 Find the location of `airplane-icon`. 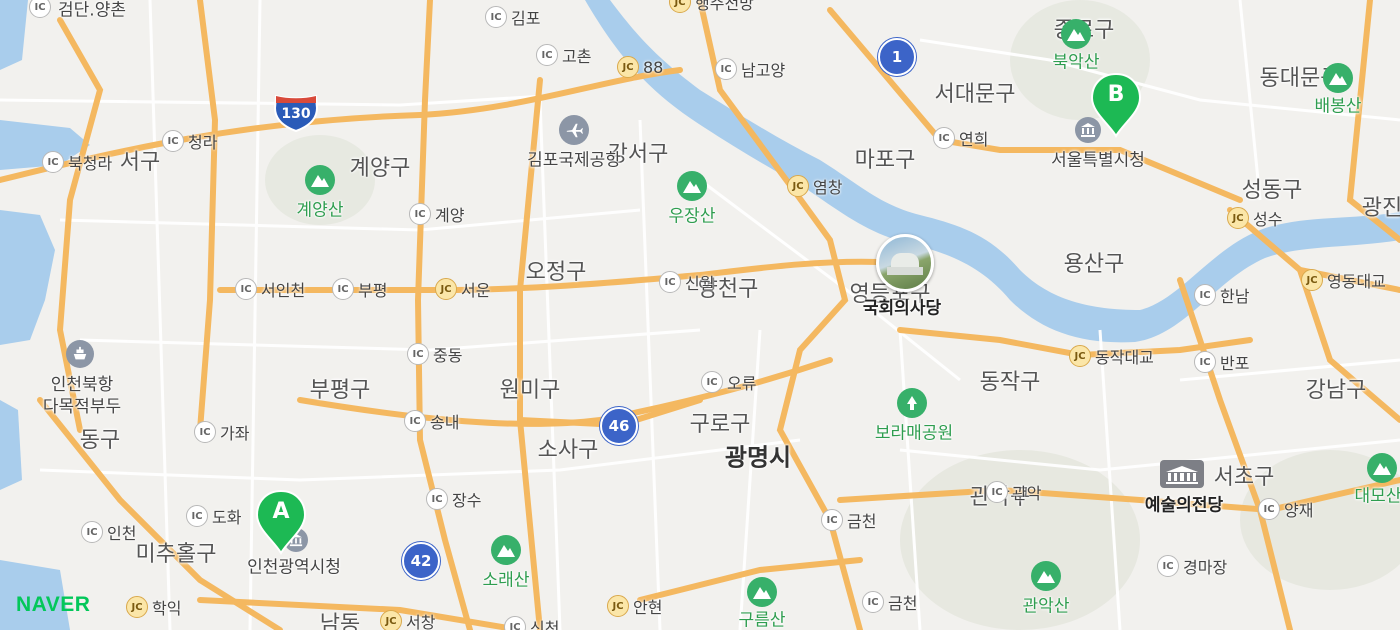

airplane-icon is located at coordinates (574, 130).